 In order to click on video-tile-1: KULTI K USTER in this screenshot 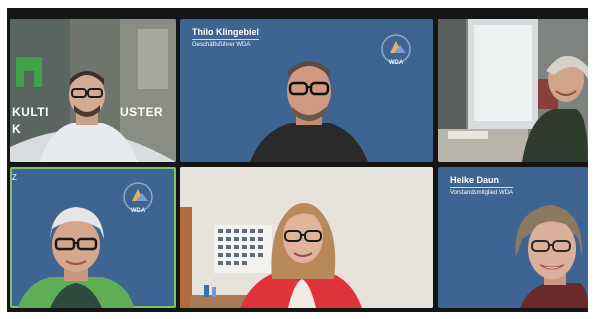, I will do `click(93, 90)`.